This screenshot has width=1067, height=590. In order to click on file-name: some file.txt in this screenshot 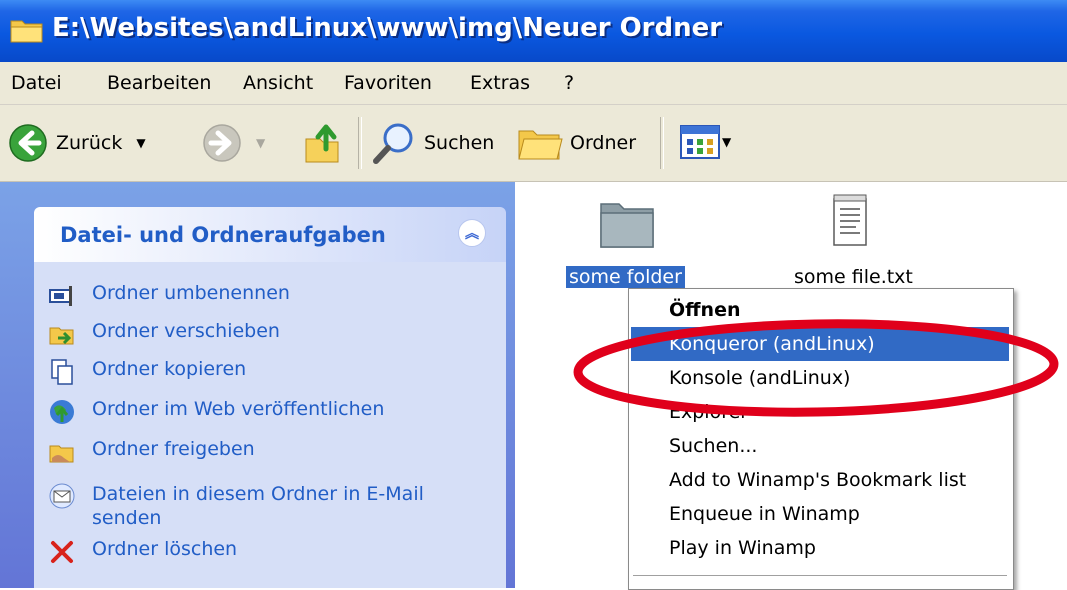, I will do `click(853, 277)`.